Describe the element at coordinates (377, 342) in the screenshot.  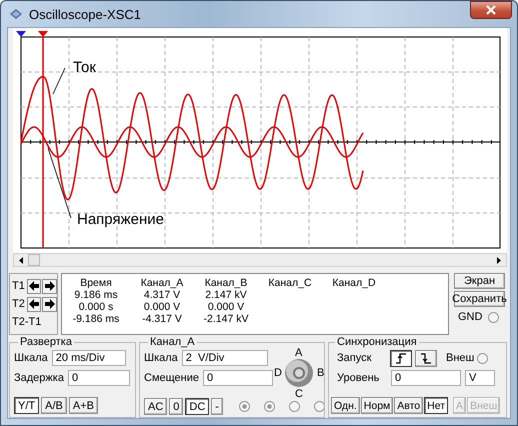
I see `group-title: Синхронизация` at that location.